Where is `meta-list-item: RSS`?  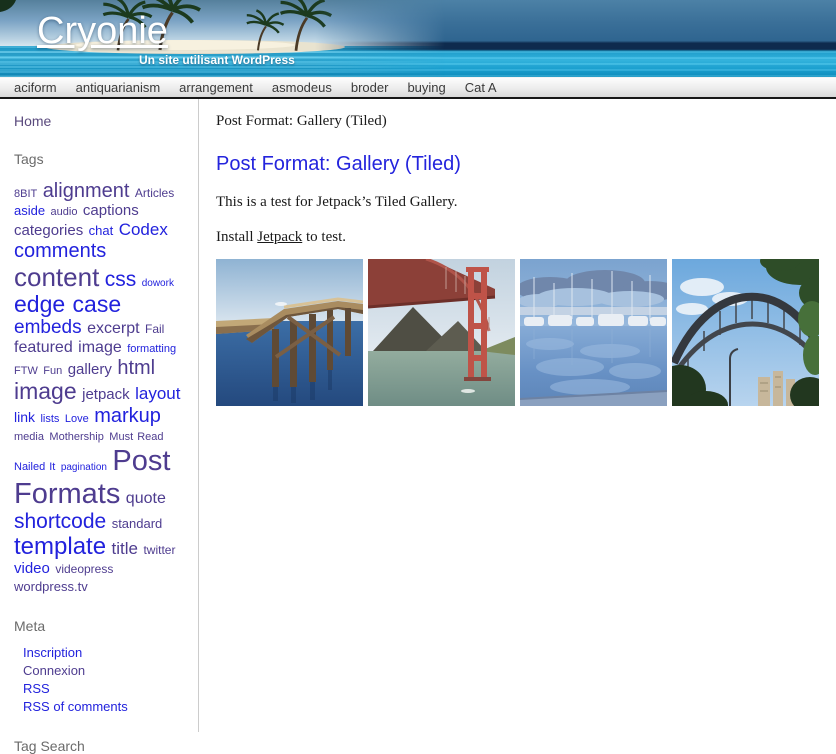 meta-list-item: RSS is located at coordinates (105, 689).